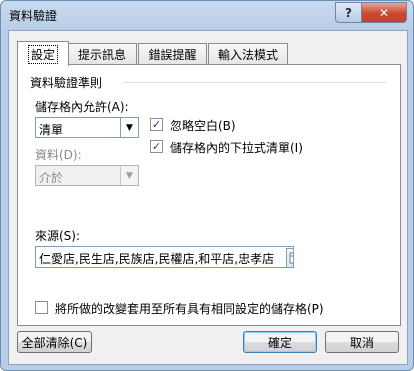  What do you see at coordinates (51, 178) in the screenshot?
I see `data-value: 介於` at bounding box center [51, 178].